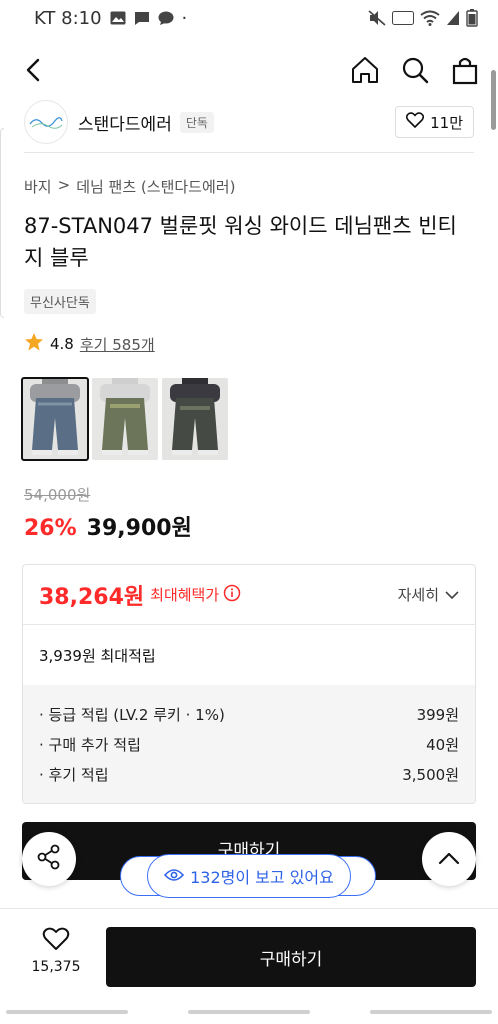  I want to click on carrier-time: KT 8:10, so click(68, 18).